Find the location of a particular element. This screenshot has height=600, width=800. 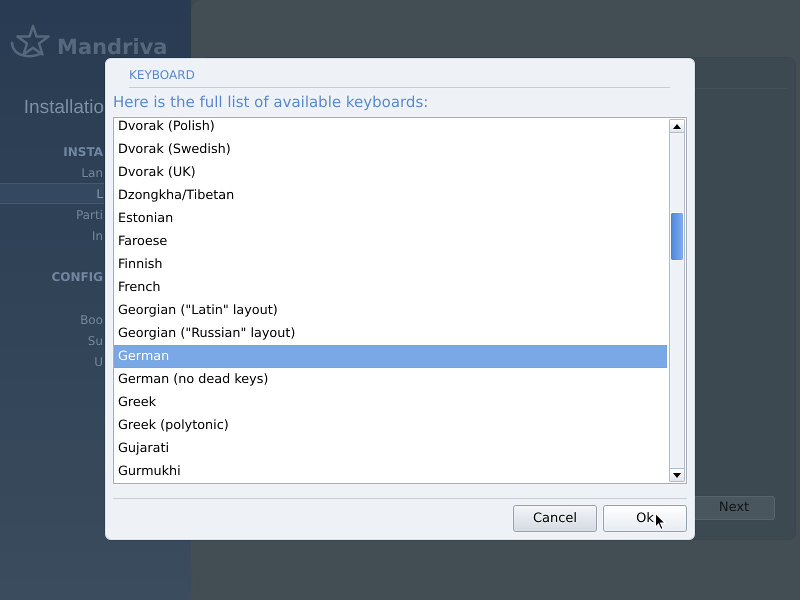

keyboard-list-item: Finnish is located at coordinates (390, 264).